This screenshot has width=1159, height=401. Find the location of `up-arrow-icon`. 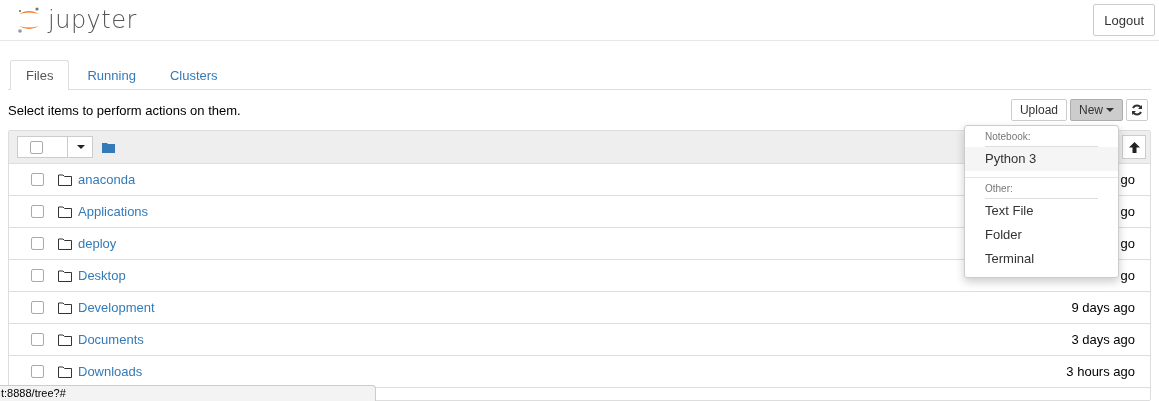

up-arrow-icon is located at coordinates (1134, 147).